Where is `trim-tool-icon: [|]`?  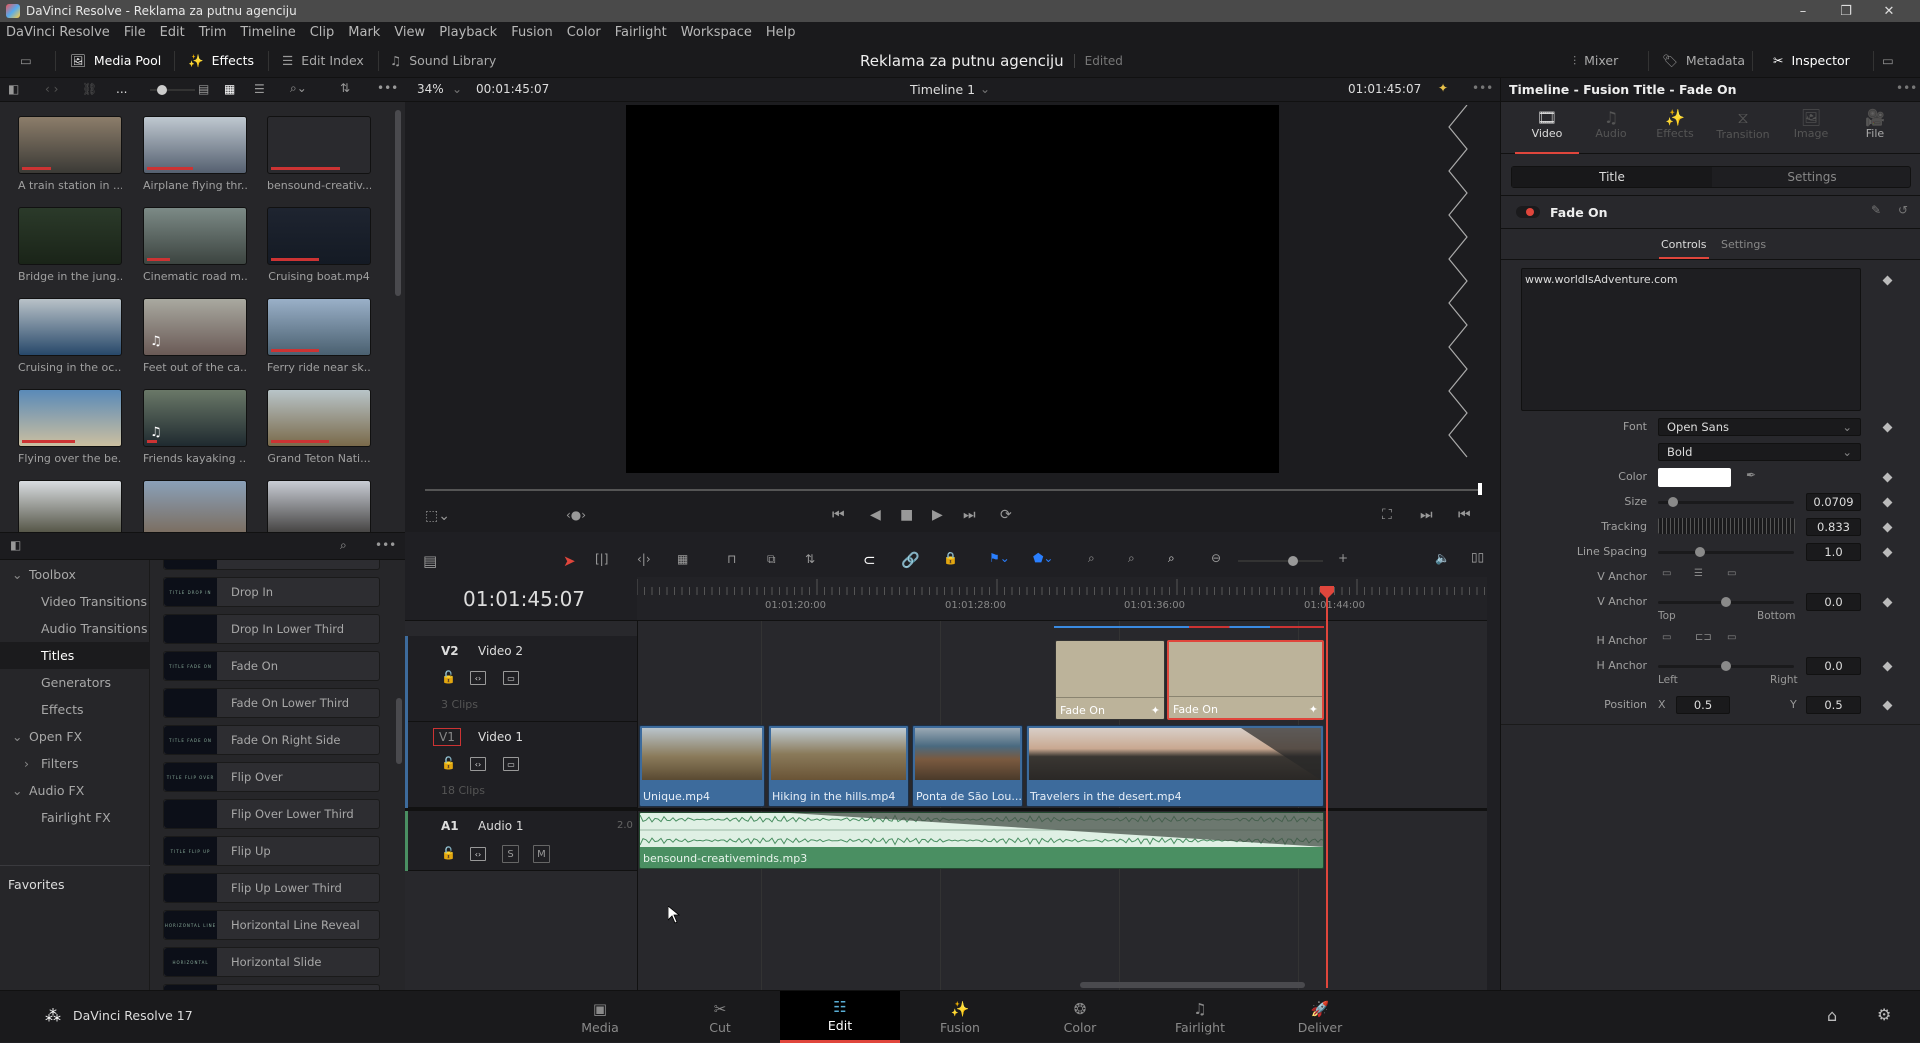
trim-tool-icon: [|] is located at coordinates (601, 559).